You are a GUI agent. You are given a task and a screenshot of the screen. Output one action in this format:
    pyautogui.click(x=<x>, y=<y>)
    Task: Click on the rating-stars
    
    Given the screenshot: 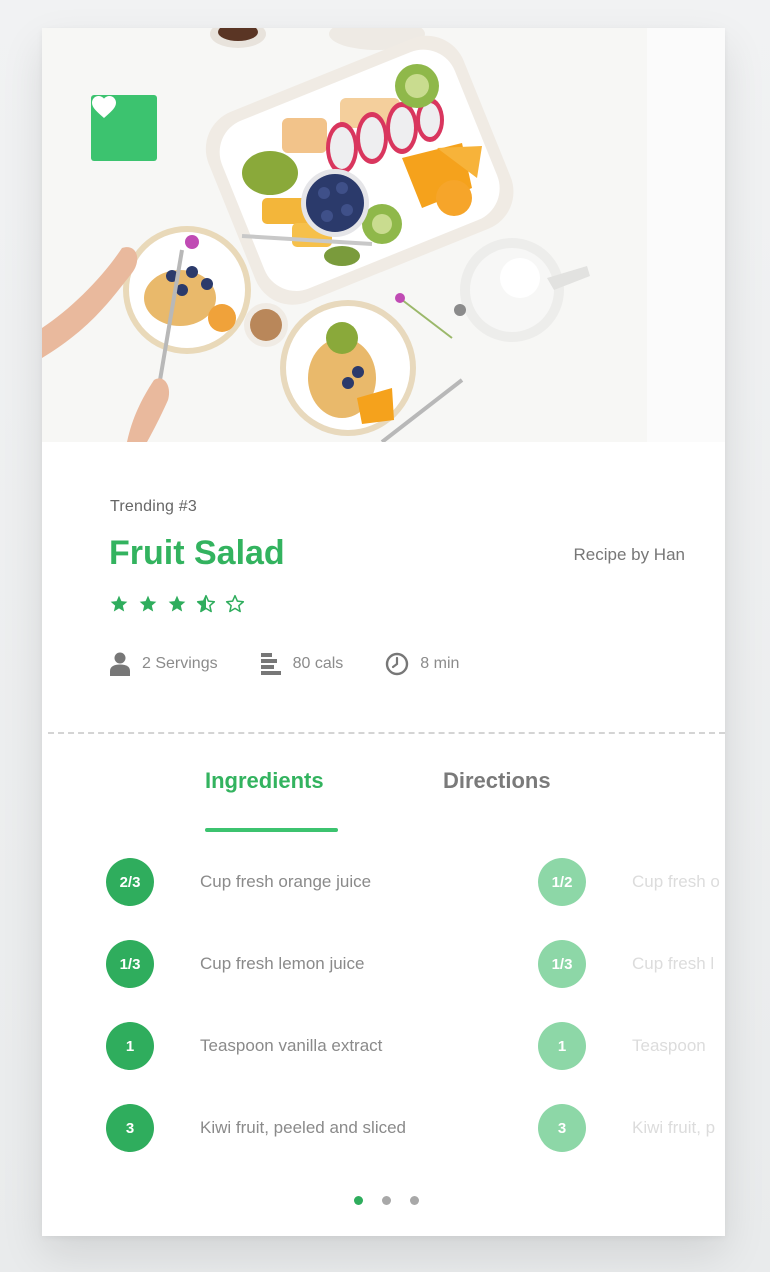 What is the action you would take?
    pyautogui.click(x=177, y=604)
    